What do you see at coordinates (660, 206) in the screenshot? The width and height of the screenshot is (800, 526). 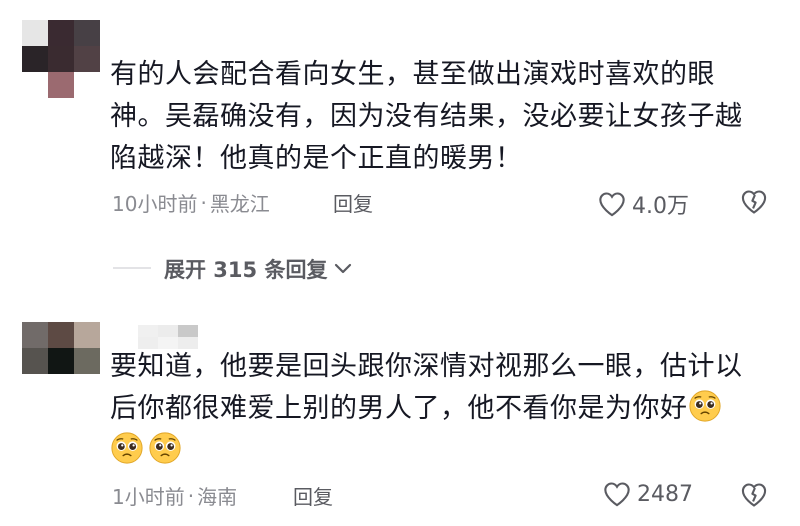 I see `like-count: 4.0万` at bounding box center [660, 206].